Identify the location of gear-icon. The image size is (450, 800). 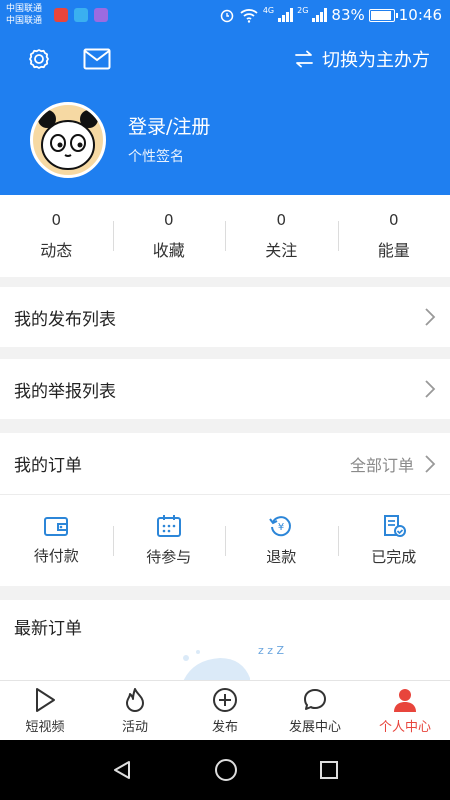
(39, 59).